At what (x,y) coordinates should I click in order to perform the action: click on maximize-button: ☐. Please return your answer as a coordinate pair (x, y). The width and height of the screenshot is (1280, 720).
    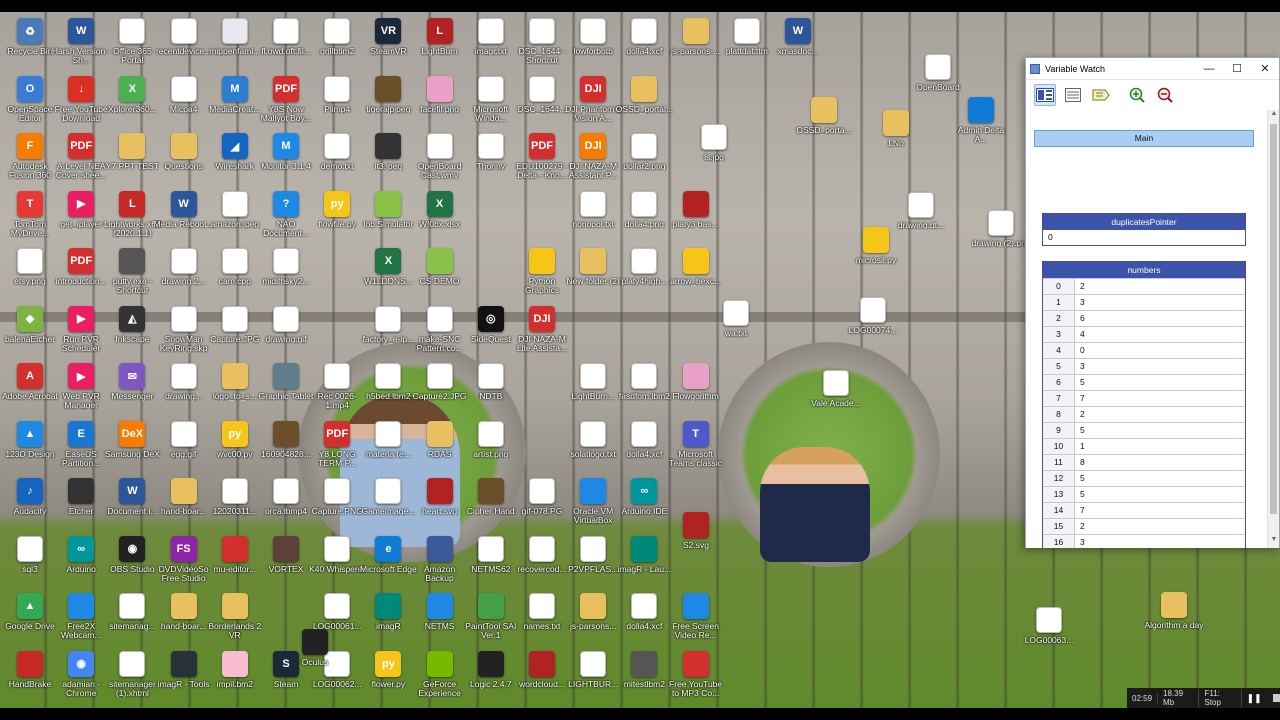
    Looking at the image, I should click on (1237, 68).